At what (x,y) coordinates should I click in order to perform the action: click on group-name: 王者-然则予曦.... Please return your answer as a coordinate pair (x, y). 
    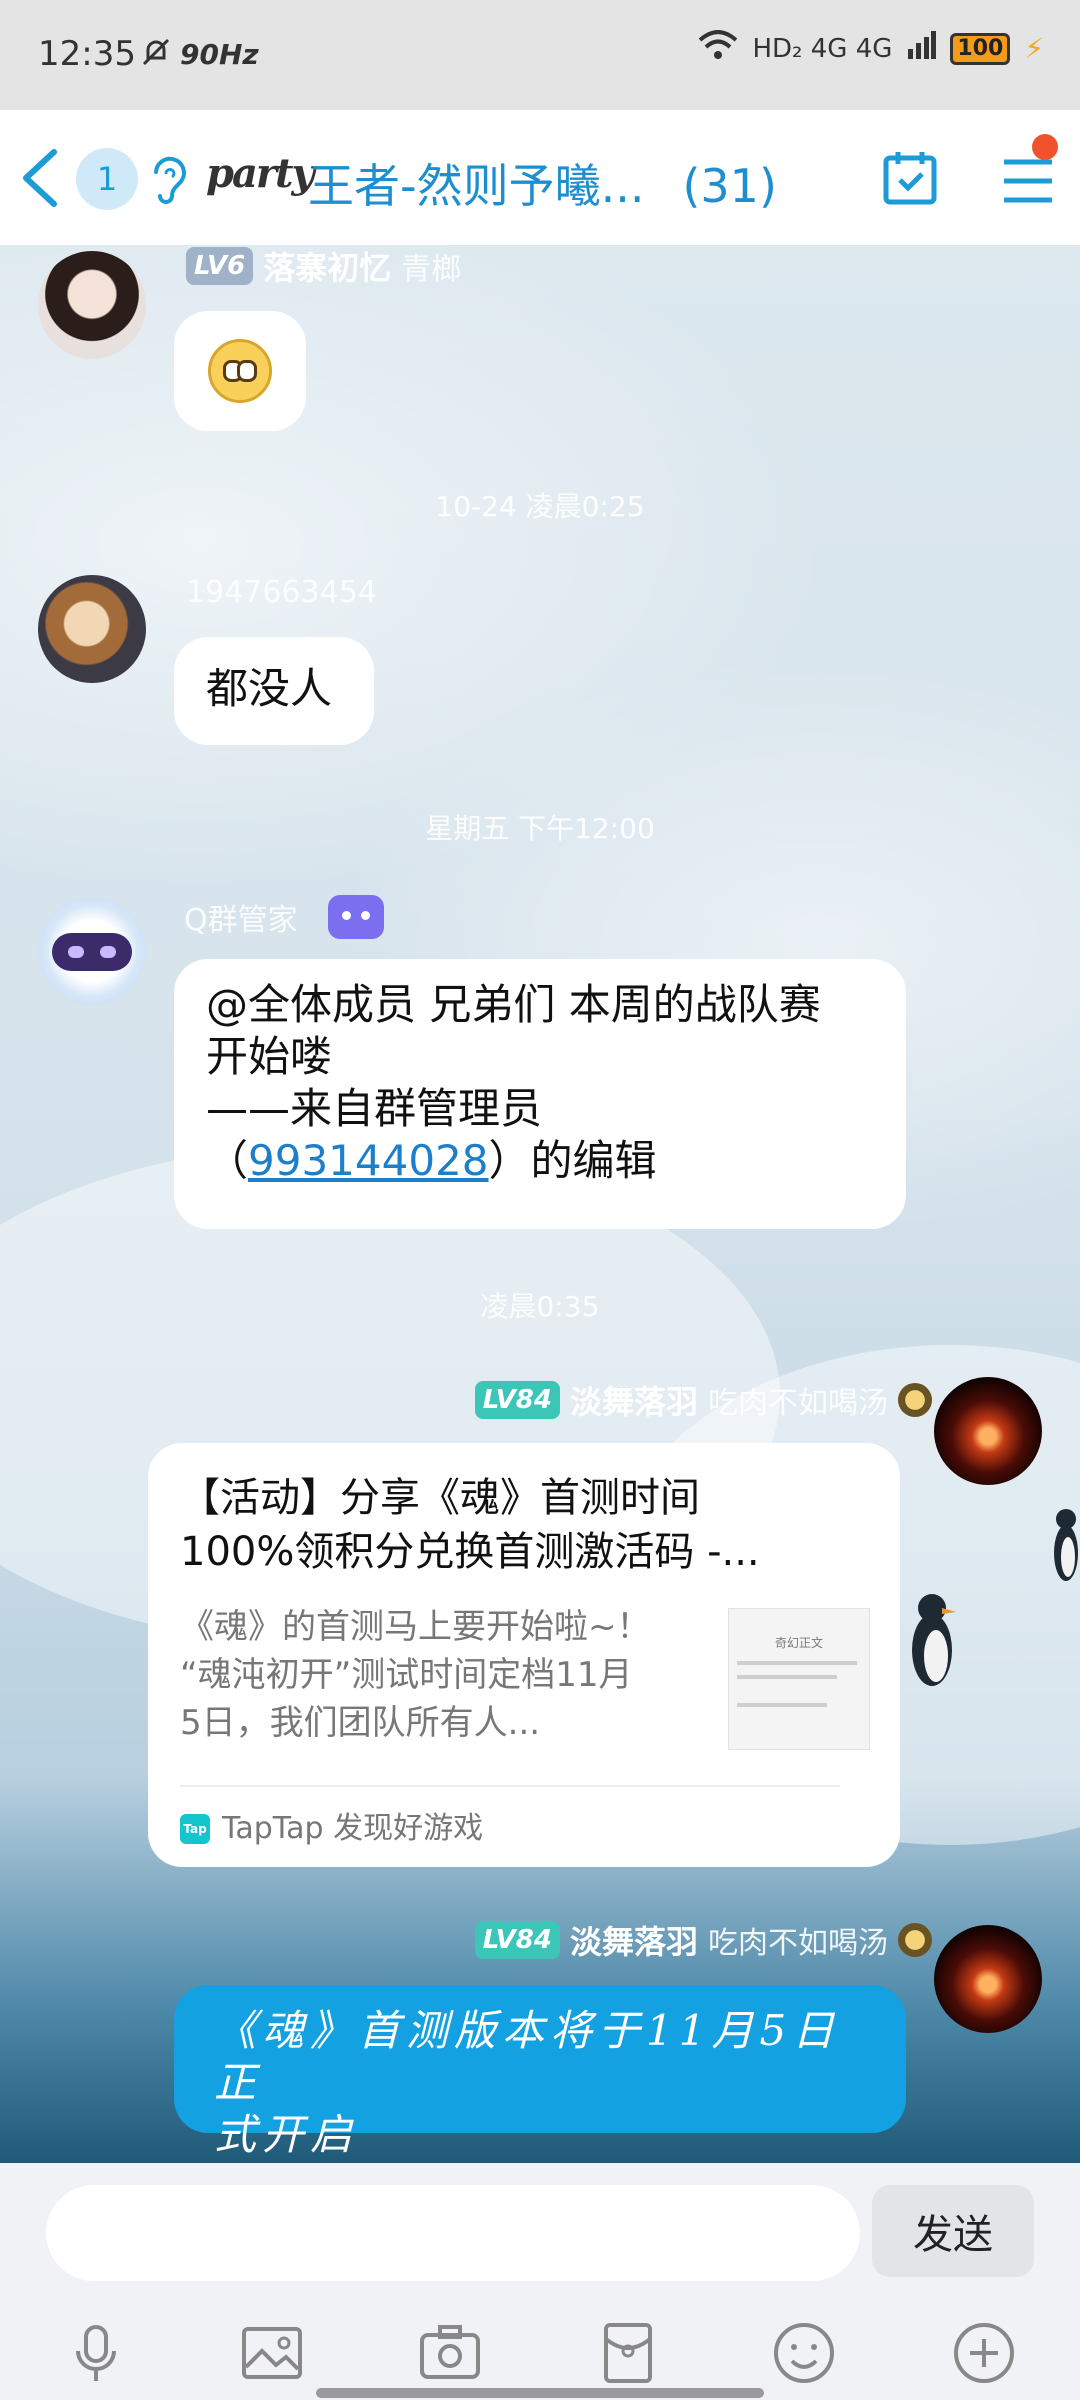
    Looking at the image, I should click on (476, 186).